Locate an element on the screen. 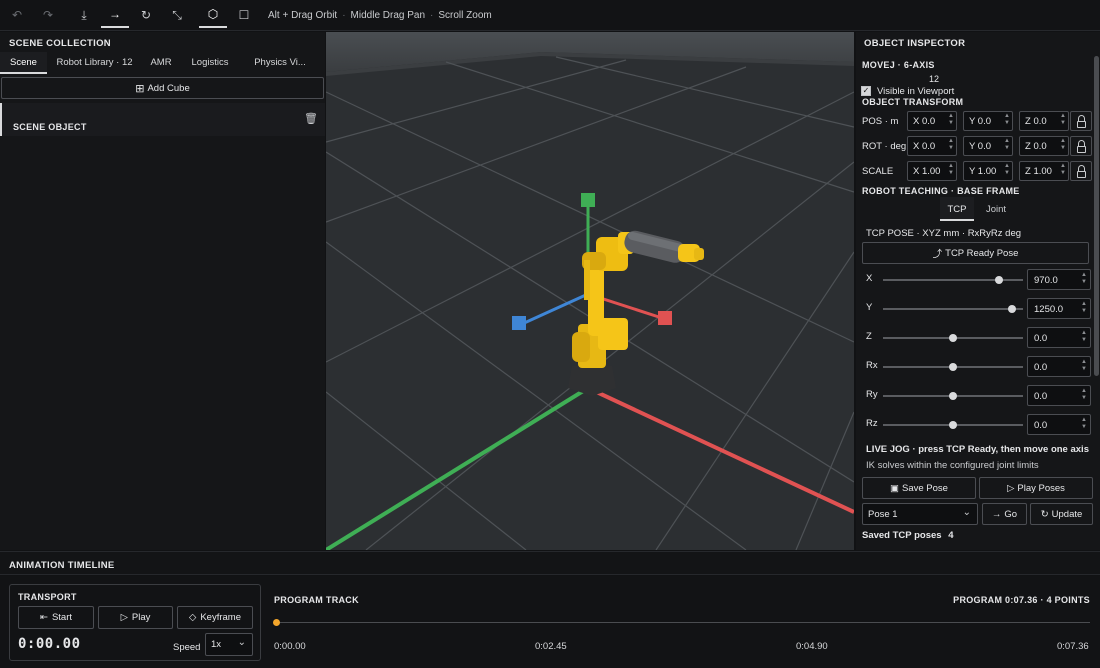 Image resolution: width=1100 pixels, height=668 pixels. translate-icon: → is located at coordinates (115, 15).